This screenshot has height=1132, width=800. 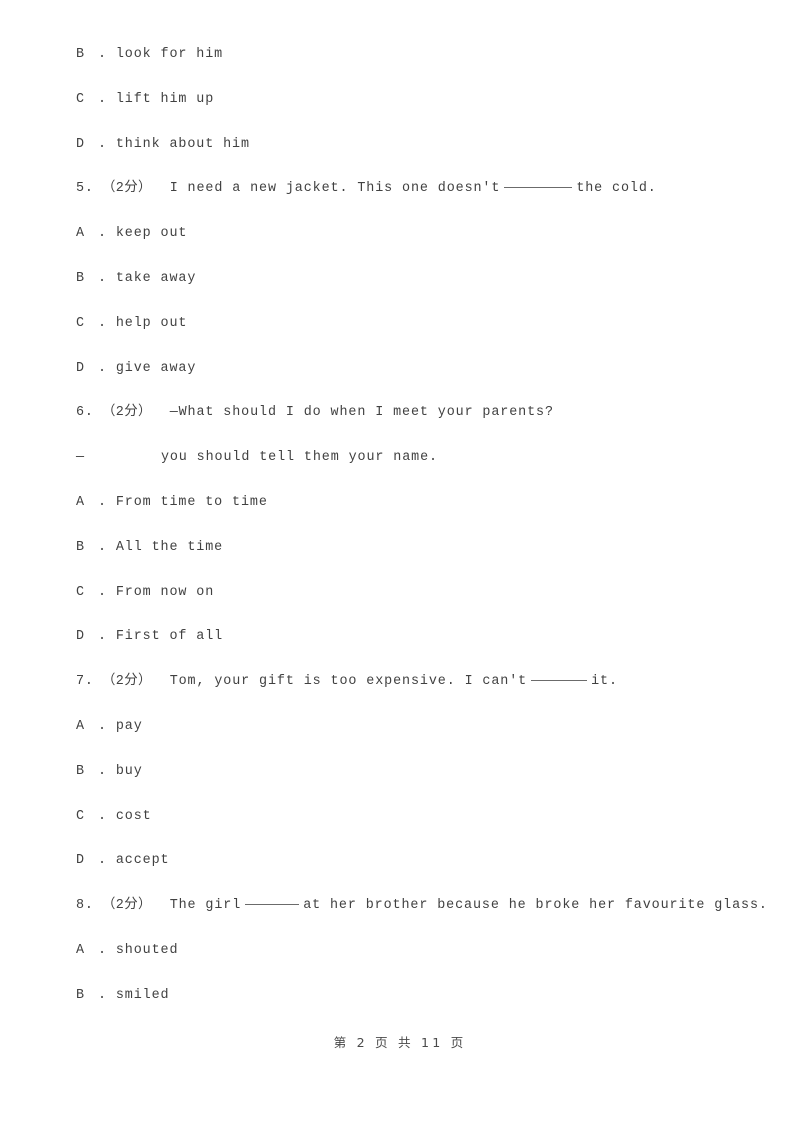 What do you see at coordinates (406, 514) in the screenshot?
I see `answer-option: A. From time to time` at bounding box center [406, 514].